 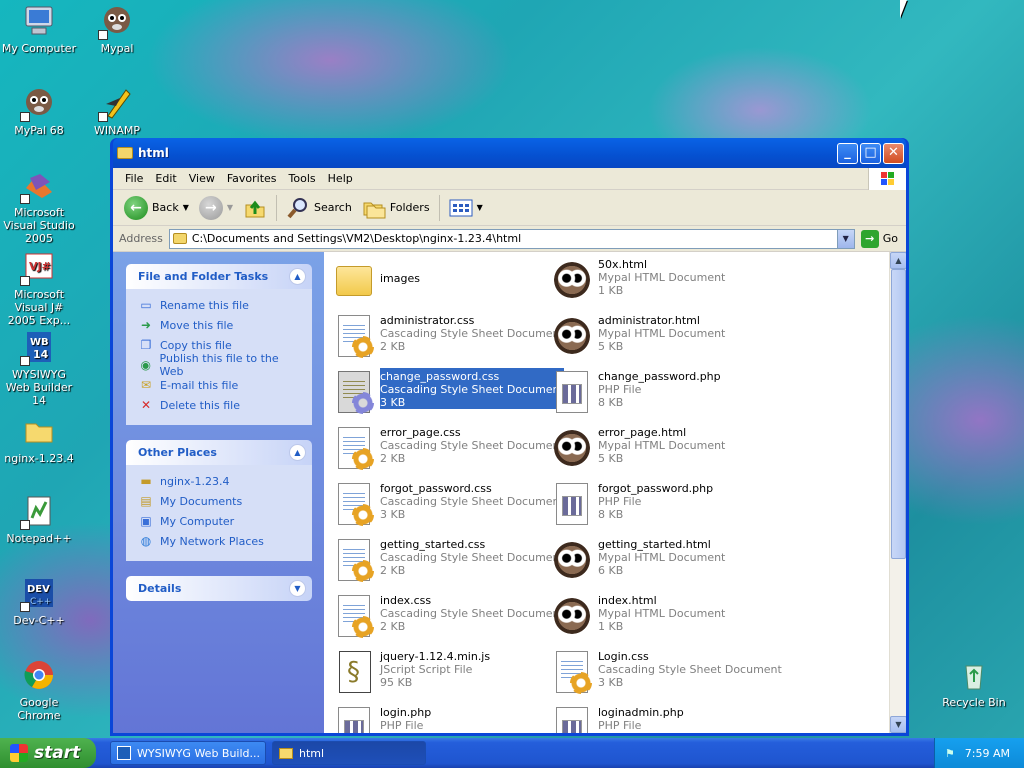 What do you see at coordinates (39, 111) in the screenshot?
I see `desktop-icon-mypal68: MyPal 68` at bounding box center [39, 111].